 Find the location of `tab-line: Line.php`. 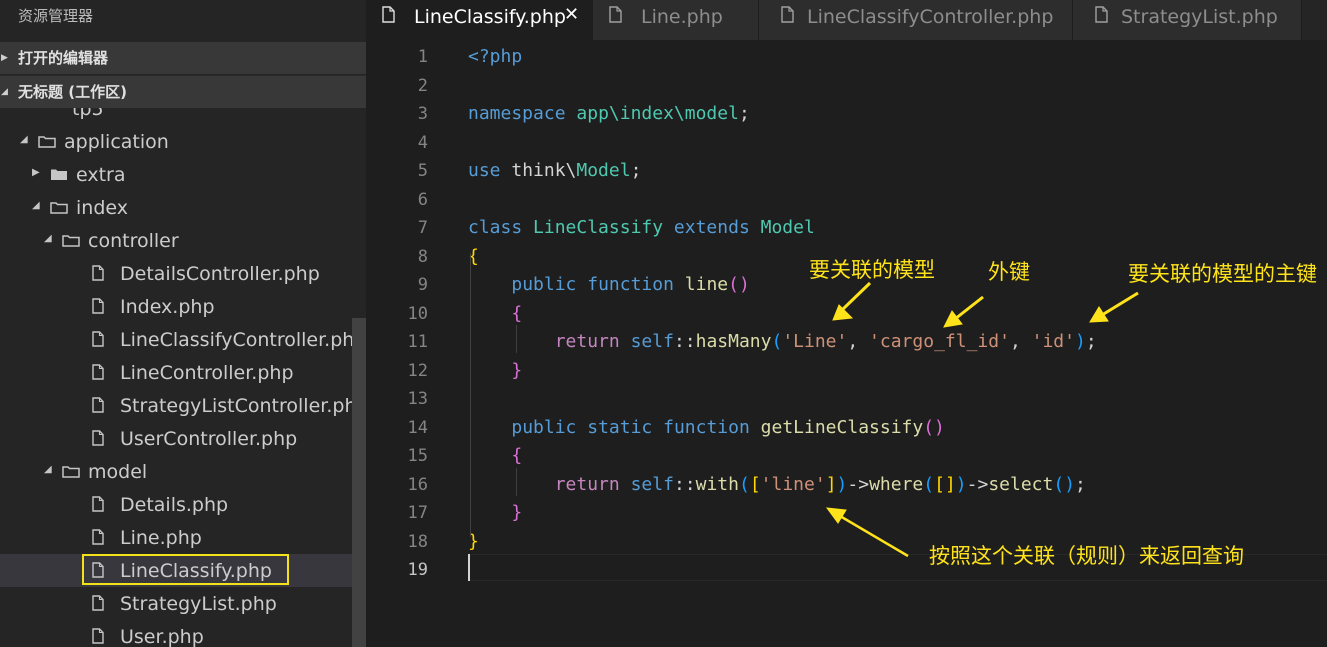

tab-line: Line.php is located at coordinates (676, 20).